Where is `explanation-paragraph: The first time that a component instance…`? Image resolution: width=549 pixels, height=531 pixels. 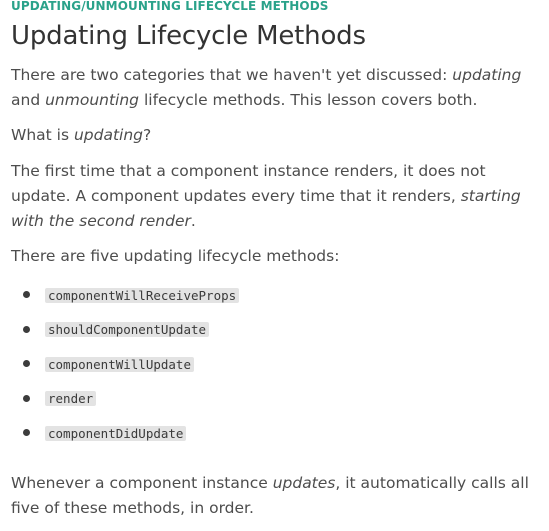 explanation-paragraph: The first time that a component instance… is located at coordinates (276, 196).